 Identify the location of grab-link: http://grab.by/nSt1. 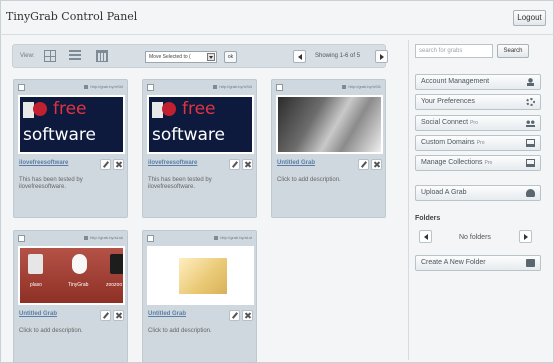
(361, 86).